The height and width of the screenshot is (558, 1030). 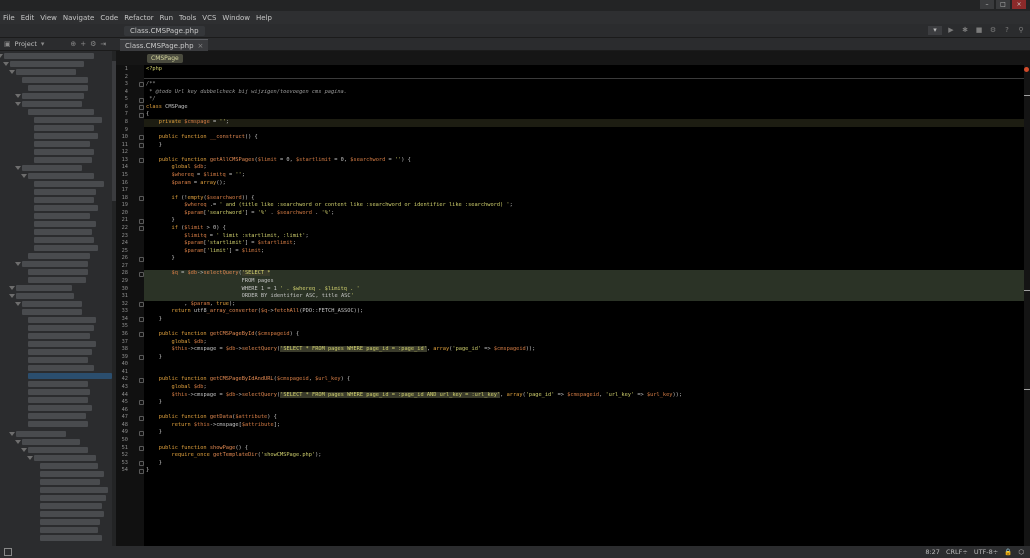 I want to click on line-number: 40, so click(x=125, y=365).